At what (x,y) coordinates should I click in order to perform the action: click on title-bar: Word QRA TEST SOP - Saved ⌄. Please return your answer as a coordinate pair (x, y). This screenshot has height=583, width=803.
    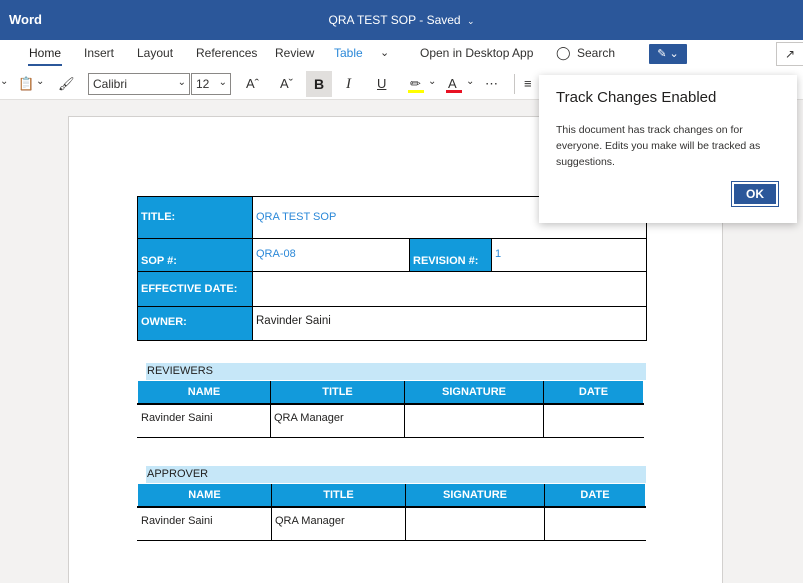
    Looking at the image, I should click on (401, 20).